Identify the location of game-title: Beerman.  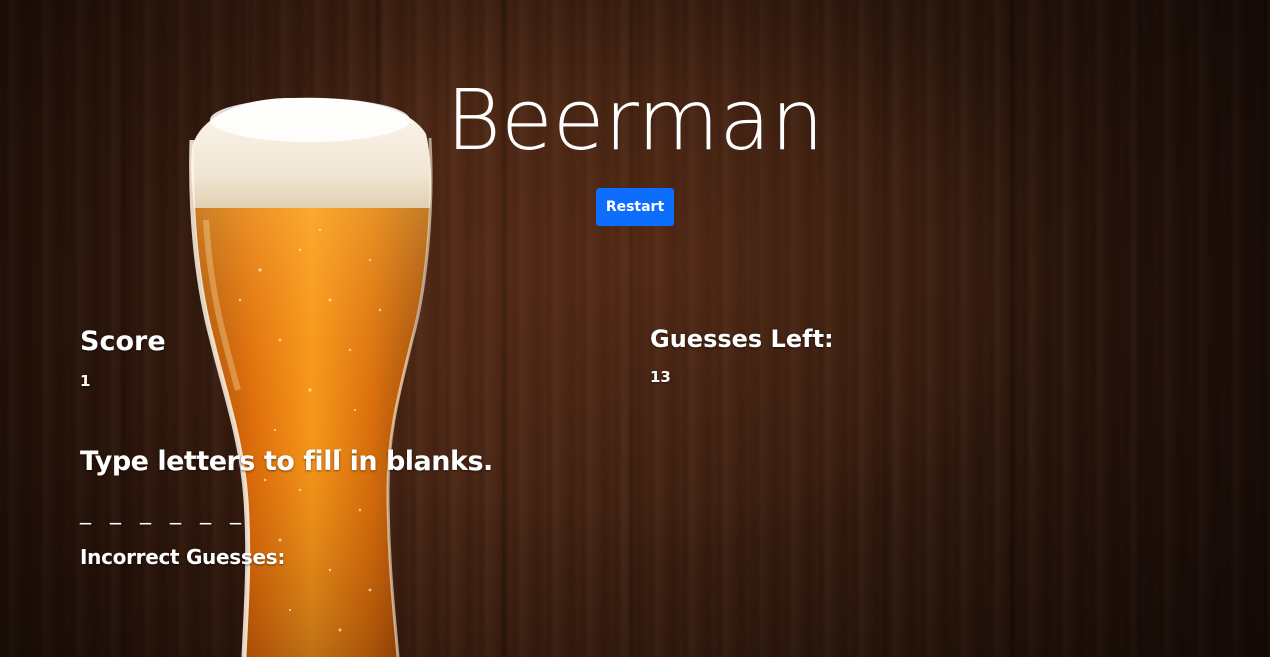
(635, 120).